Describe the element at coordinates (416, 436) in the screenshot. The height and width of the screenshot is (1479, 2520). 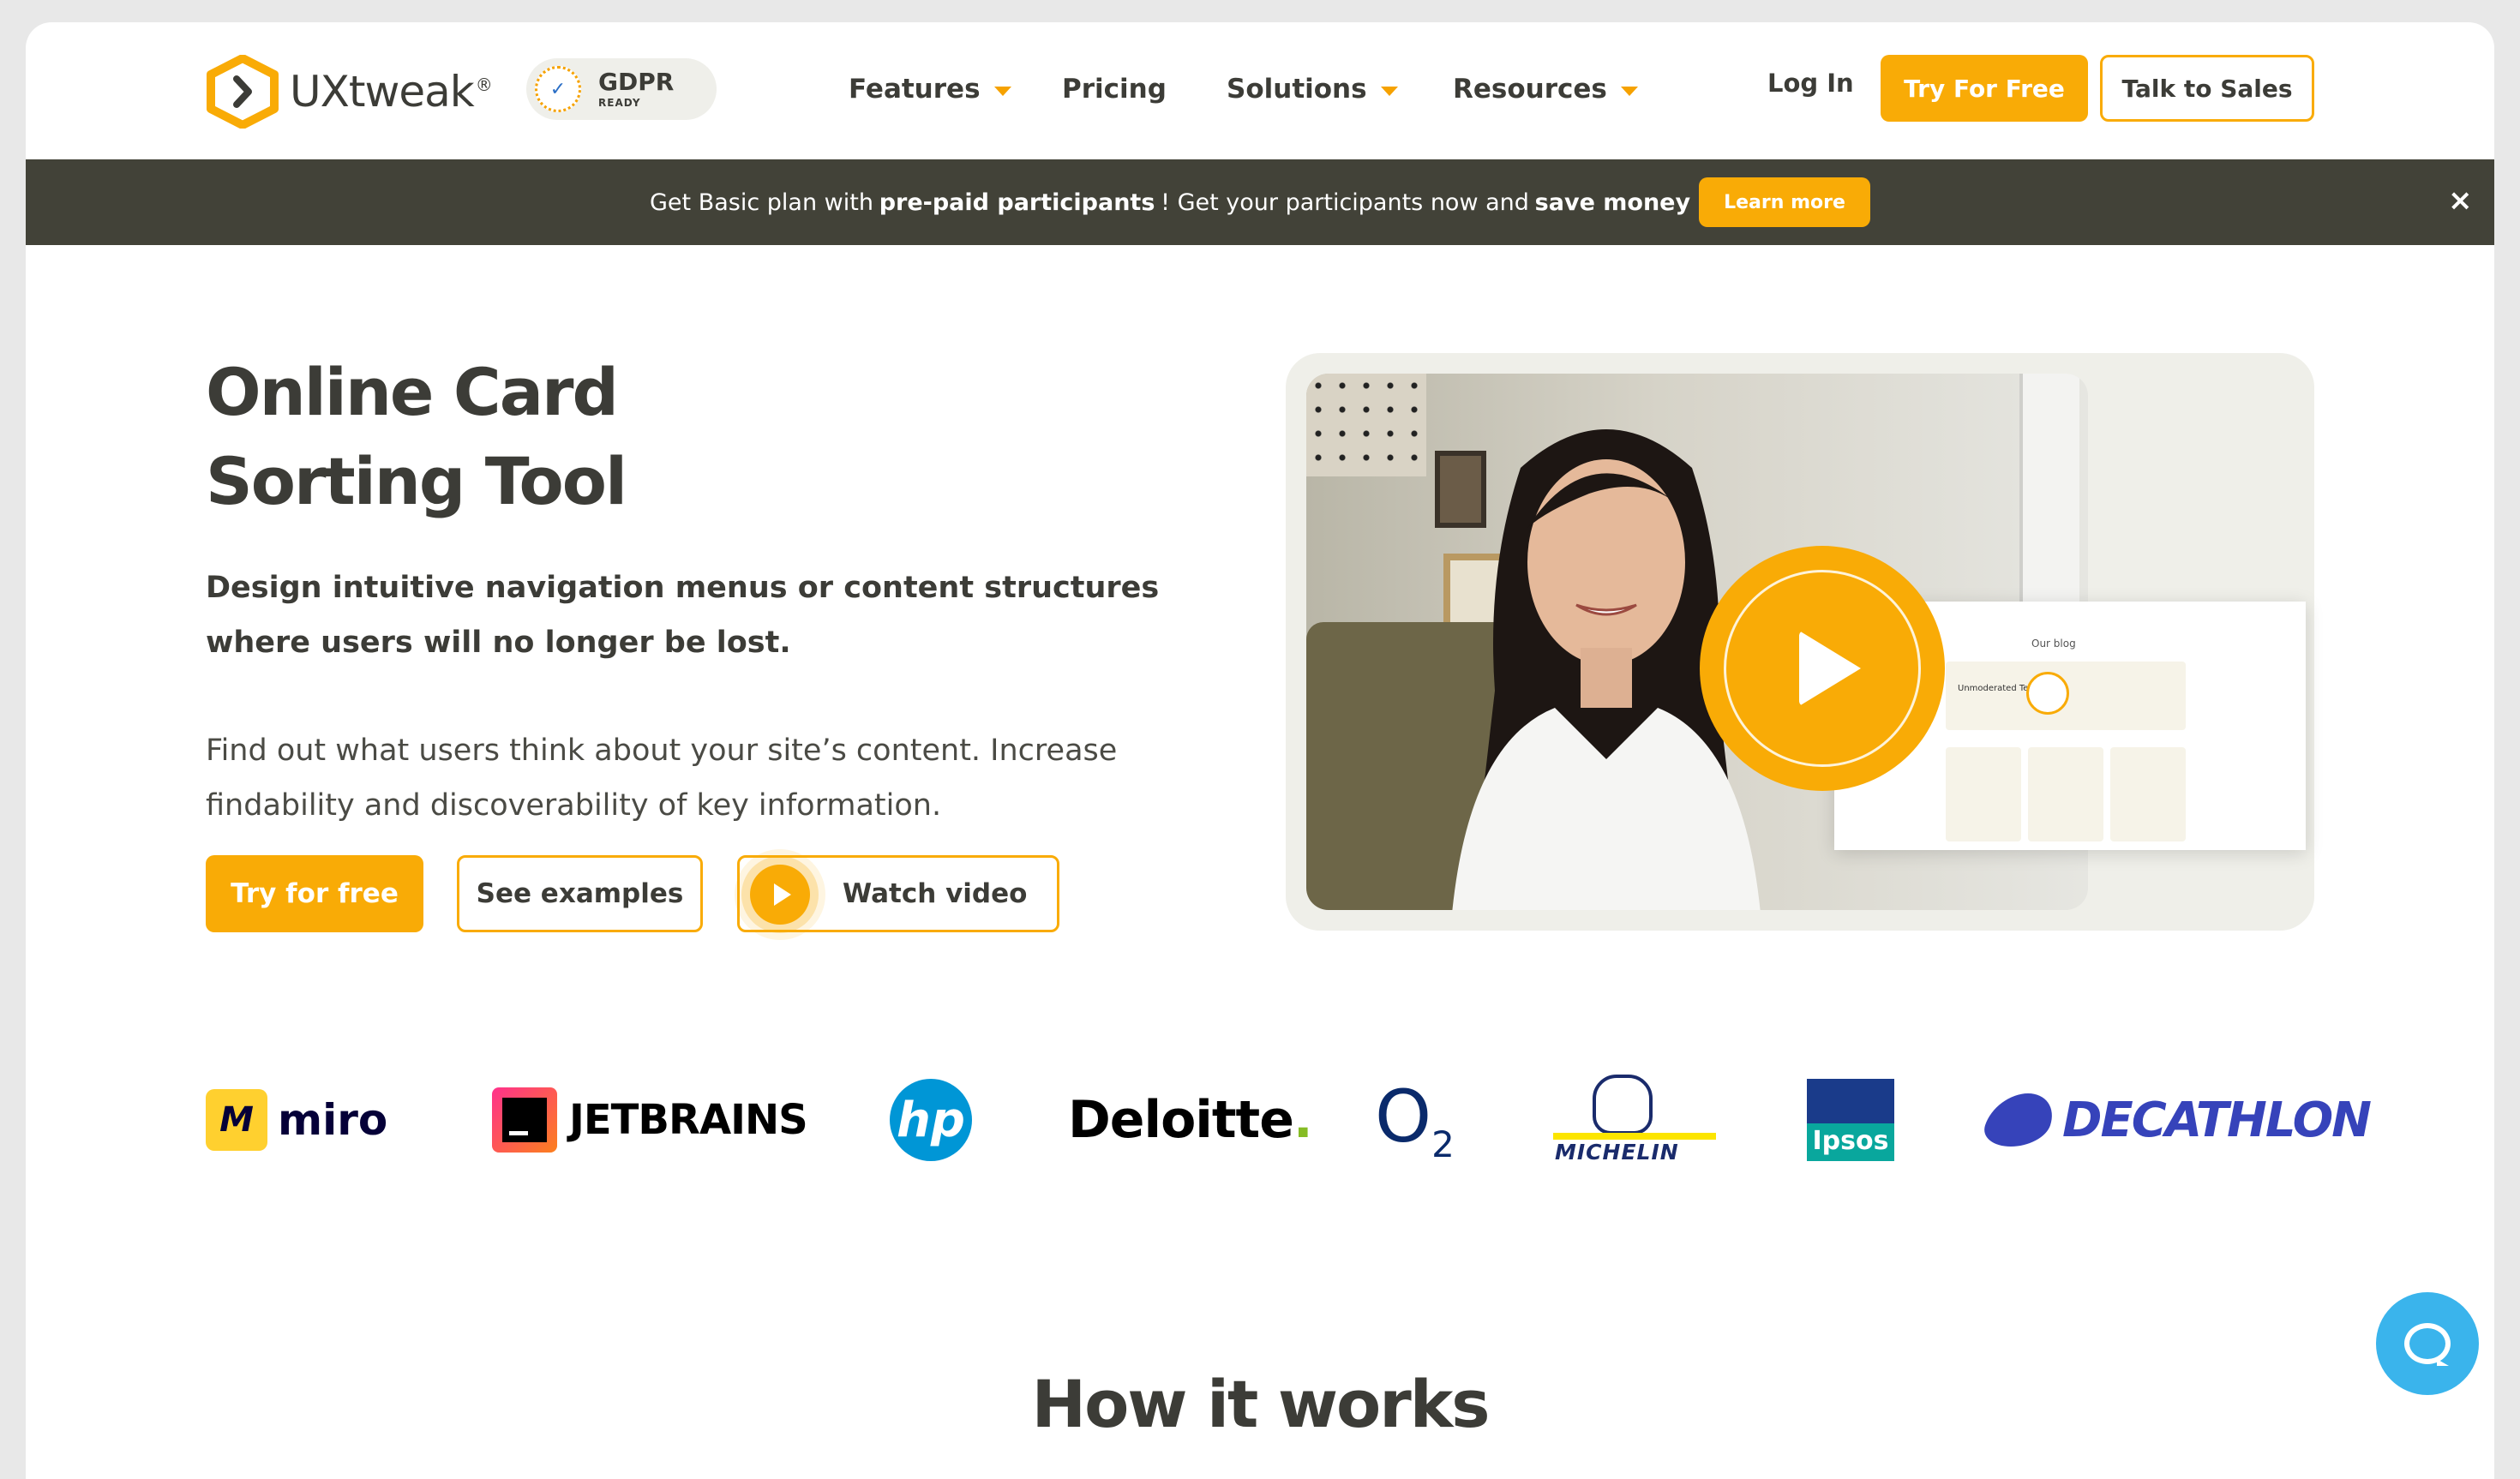
I see `page-title: Online Card Sorting Tool` at that location.